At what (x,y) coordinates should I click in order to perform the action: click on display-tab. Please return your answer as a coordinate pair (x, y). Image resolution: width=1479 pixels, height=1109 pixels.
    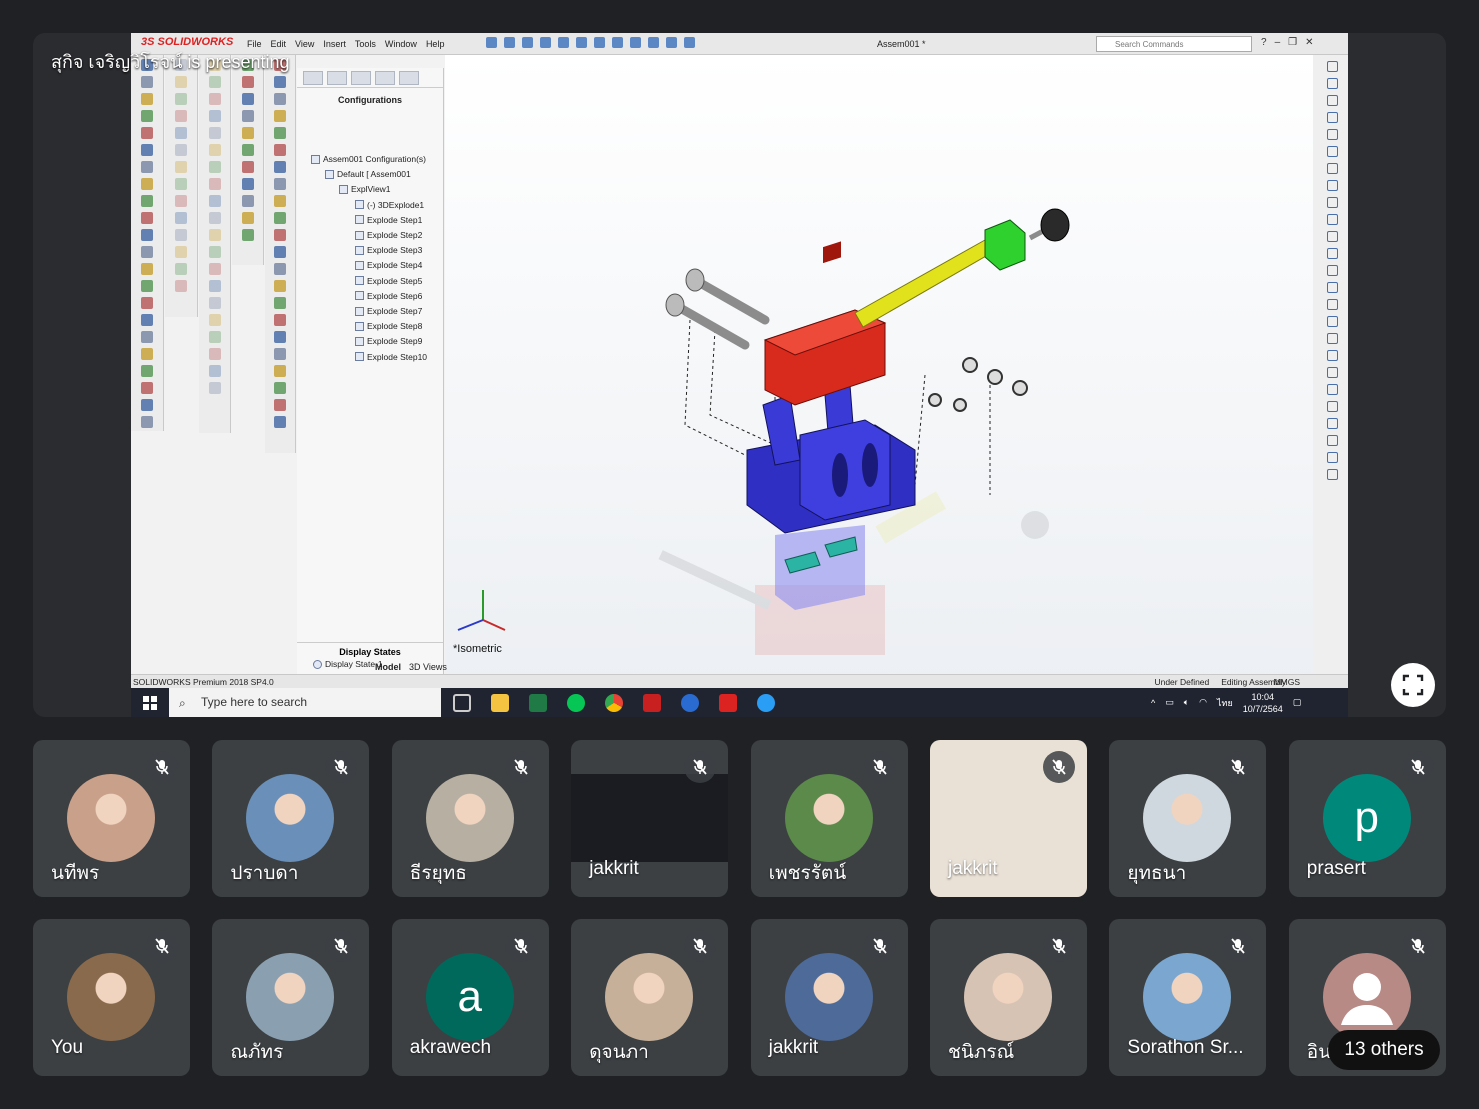
    Looking at the image, I should click on (409, 78).